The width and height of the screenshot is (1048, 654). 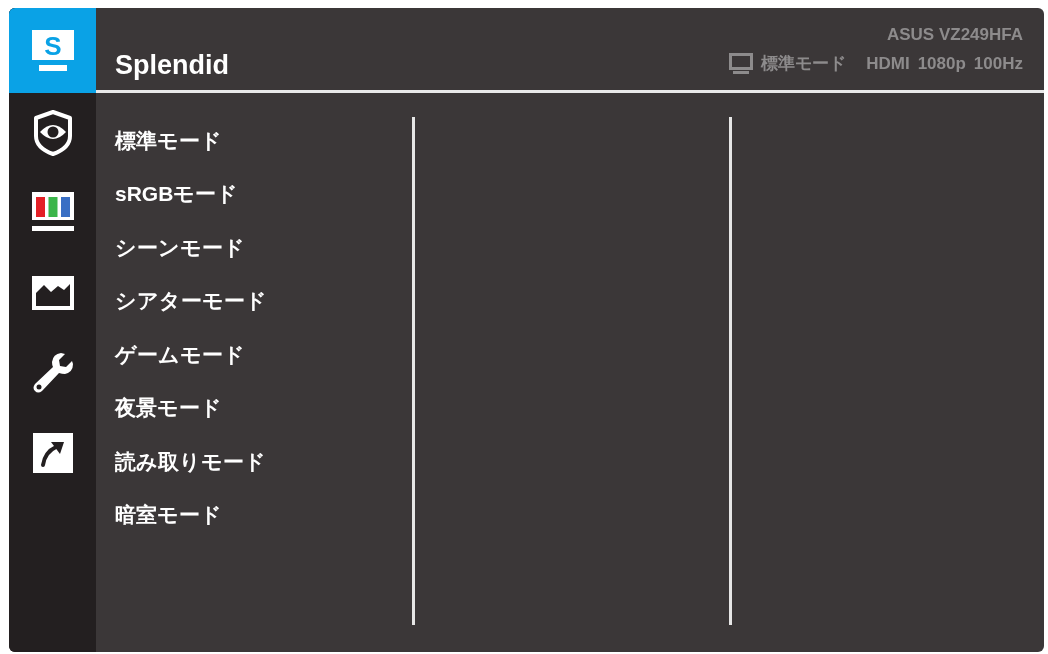 What do you see at coordinates (52, 213) in the screenshot?
I see `color-bars-icon` at bounding box center [52, 213].